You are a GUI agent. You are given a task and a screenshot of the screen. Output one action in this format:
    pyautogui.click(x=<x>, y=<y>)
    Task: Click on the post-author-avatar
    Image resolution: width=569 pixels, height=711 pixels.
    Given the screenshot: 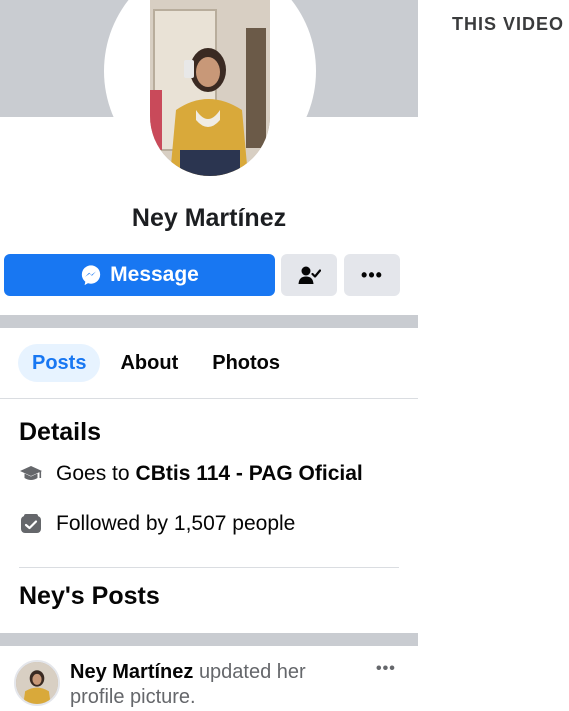 What is the action you would take?
    pyautogui.click(x=37, y=683)
    